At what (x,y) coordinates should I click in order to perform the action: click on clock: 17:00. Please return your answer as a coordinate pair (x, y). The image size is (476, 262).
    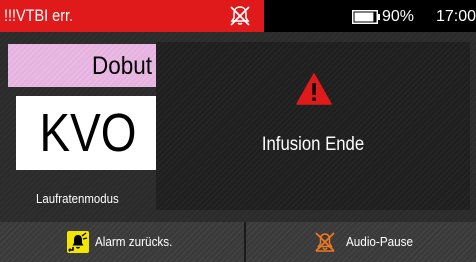
    Looking at the image, I should click on (456, 16).